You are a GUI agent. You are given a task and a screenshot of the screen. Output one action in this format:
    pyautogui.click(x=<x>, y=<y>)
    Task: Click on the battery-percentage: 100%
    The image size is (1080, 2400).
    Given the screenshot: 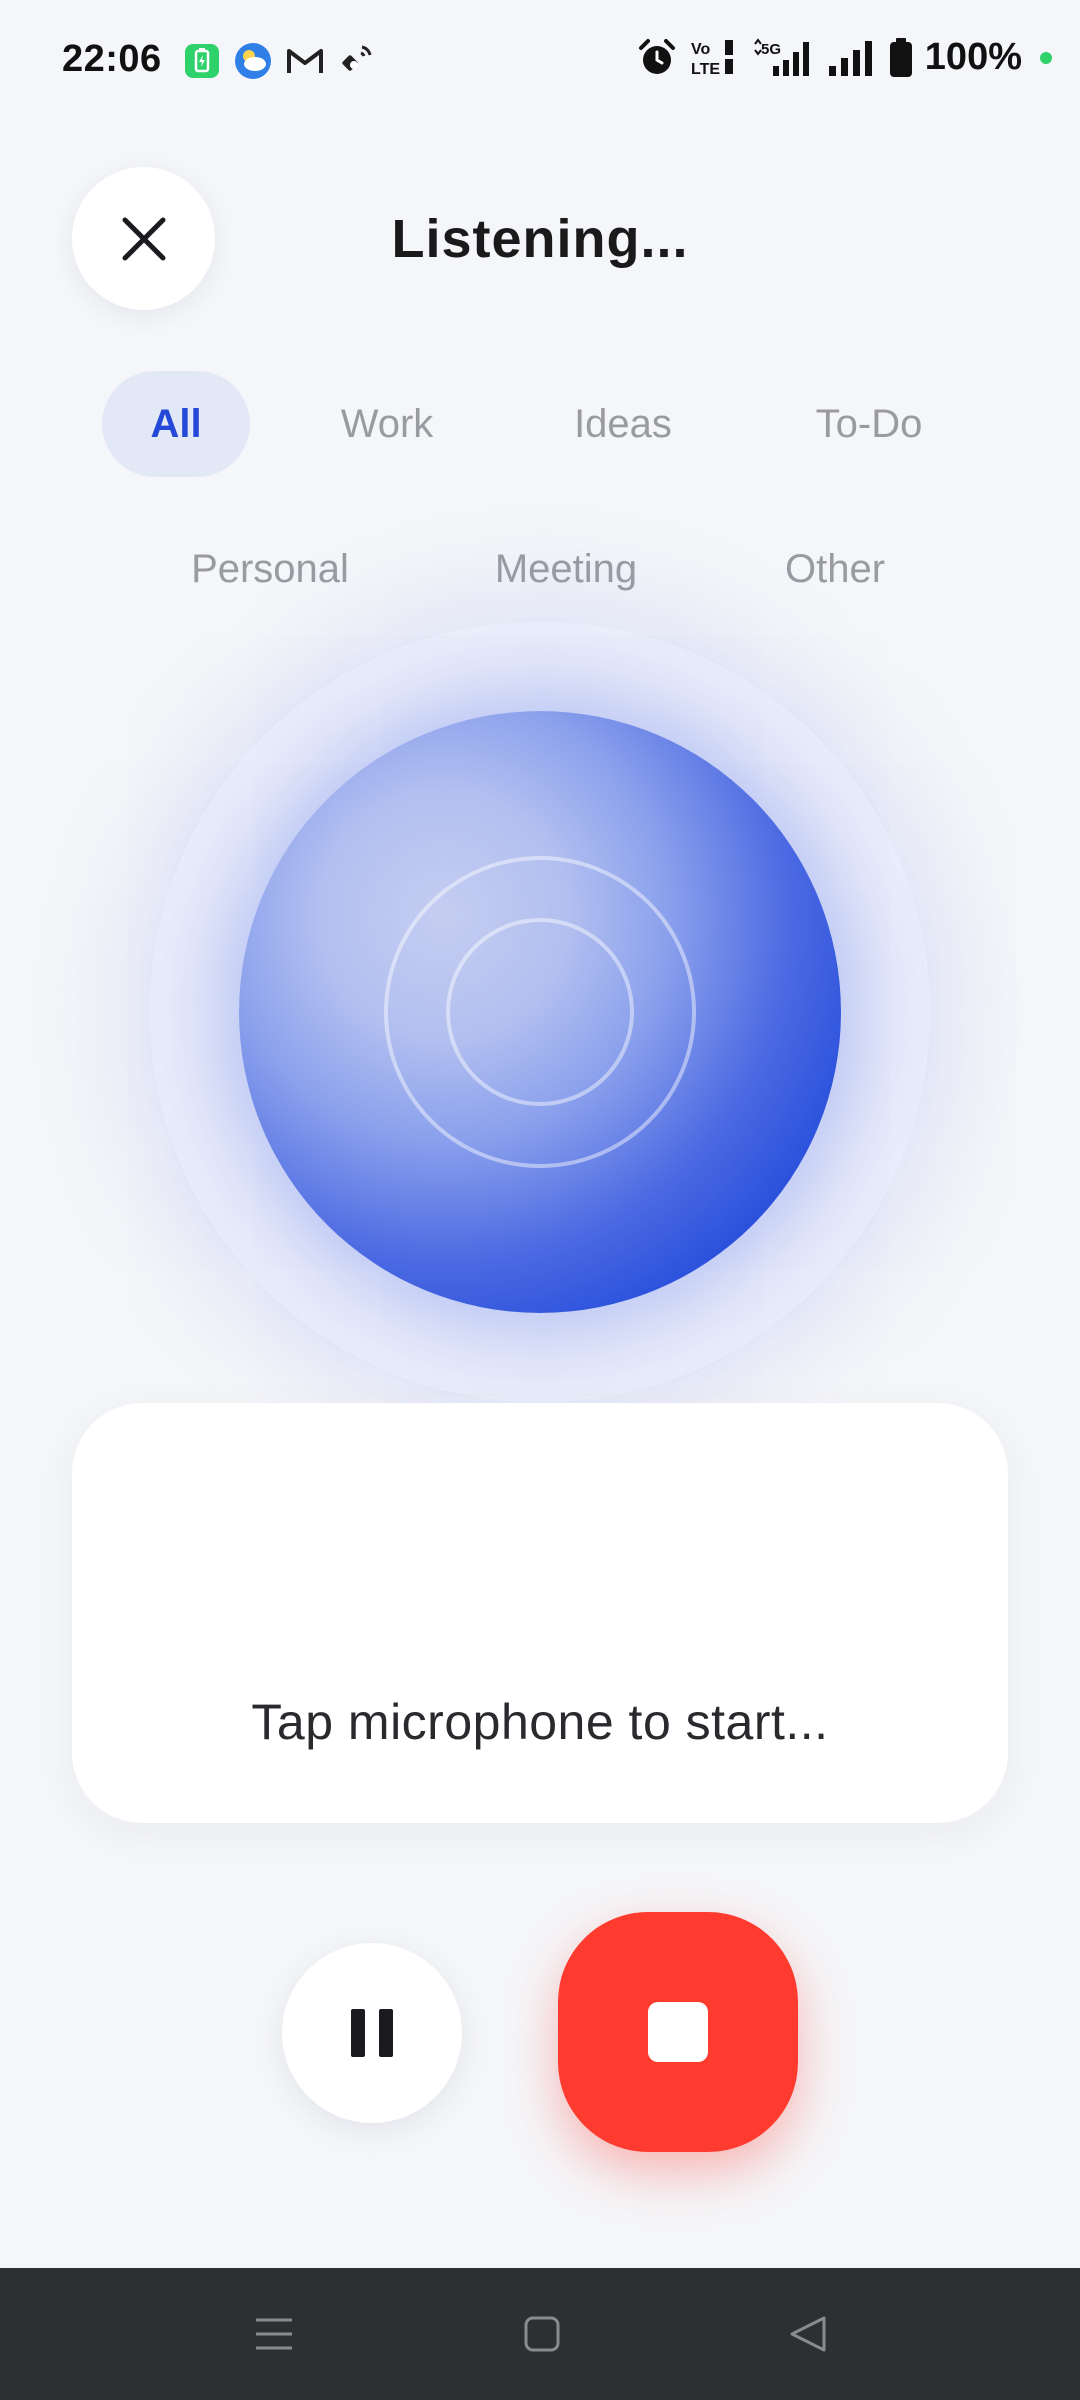 What is the action you would take?
    pyautogui.click(x=973, y=57)
    